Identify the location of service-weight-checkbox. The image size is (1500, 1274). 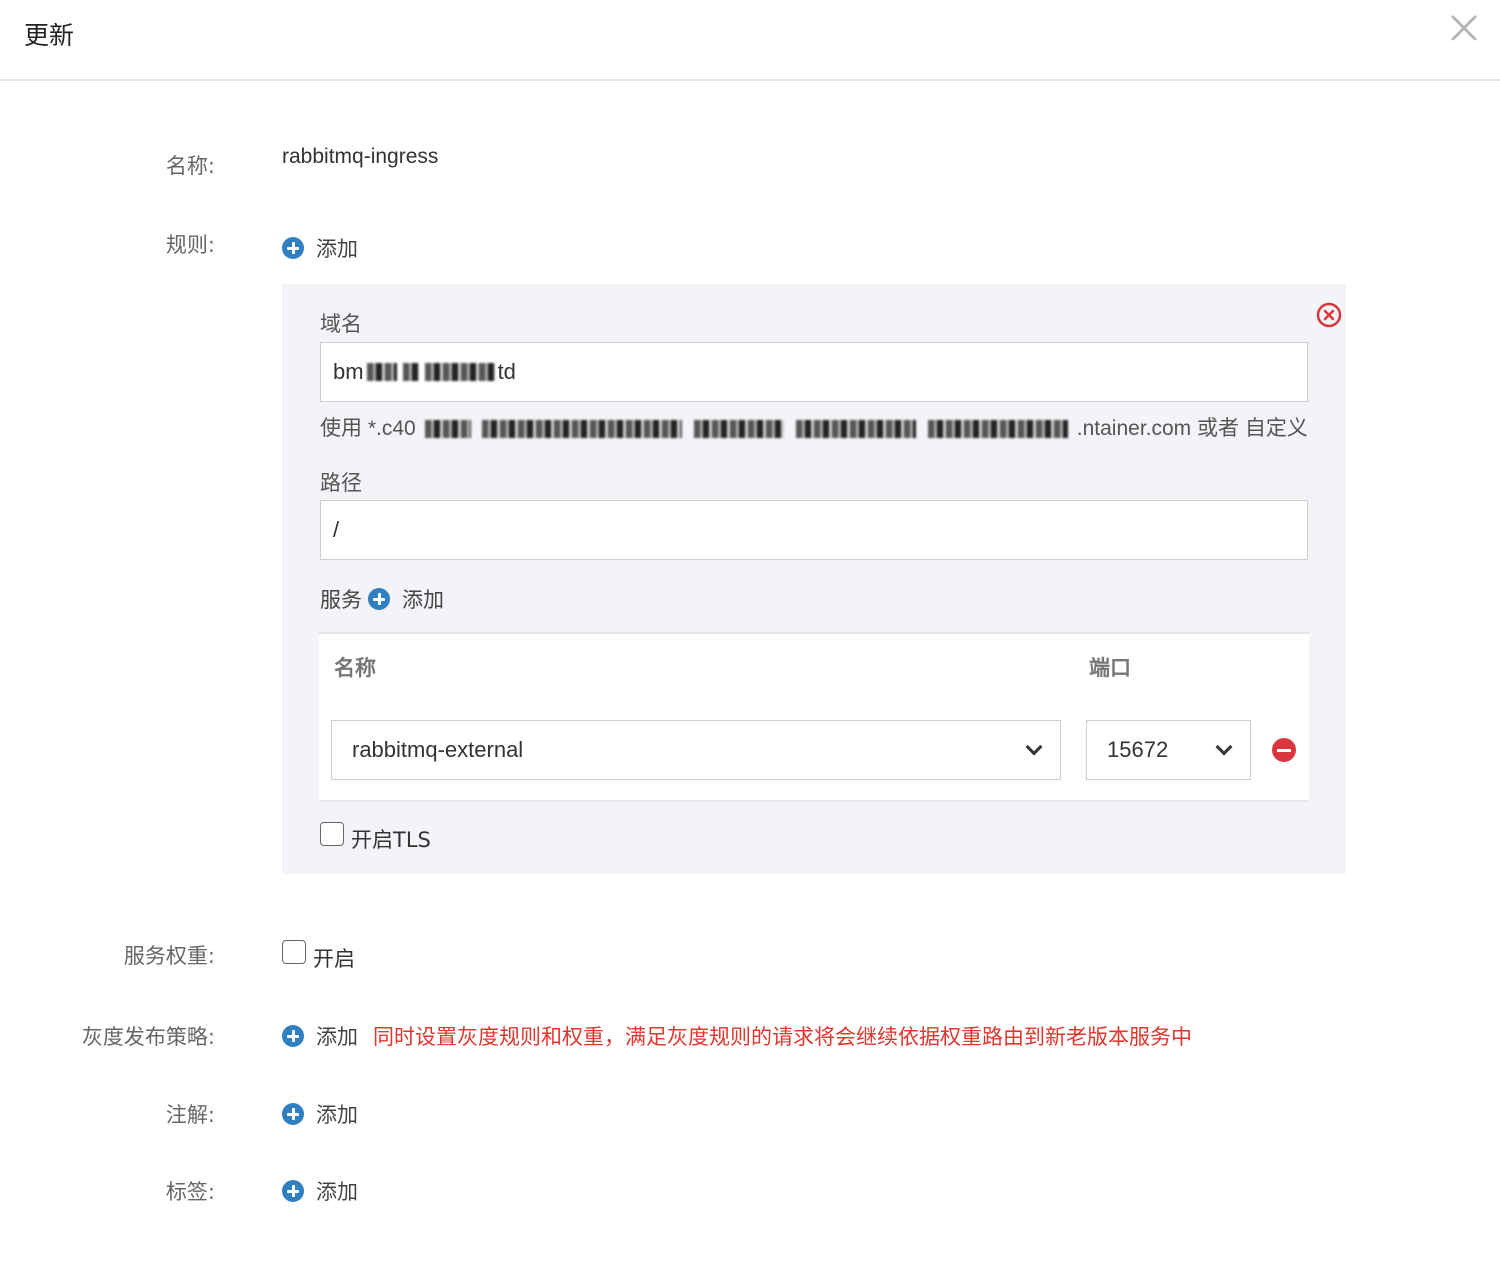
(294, 952).